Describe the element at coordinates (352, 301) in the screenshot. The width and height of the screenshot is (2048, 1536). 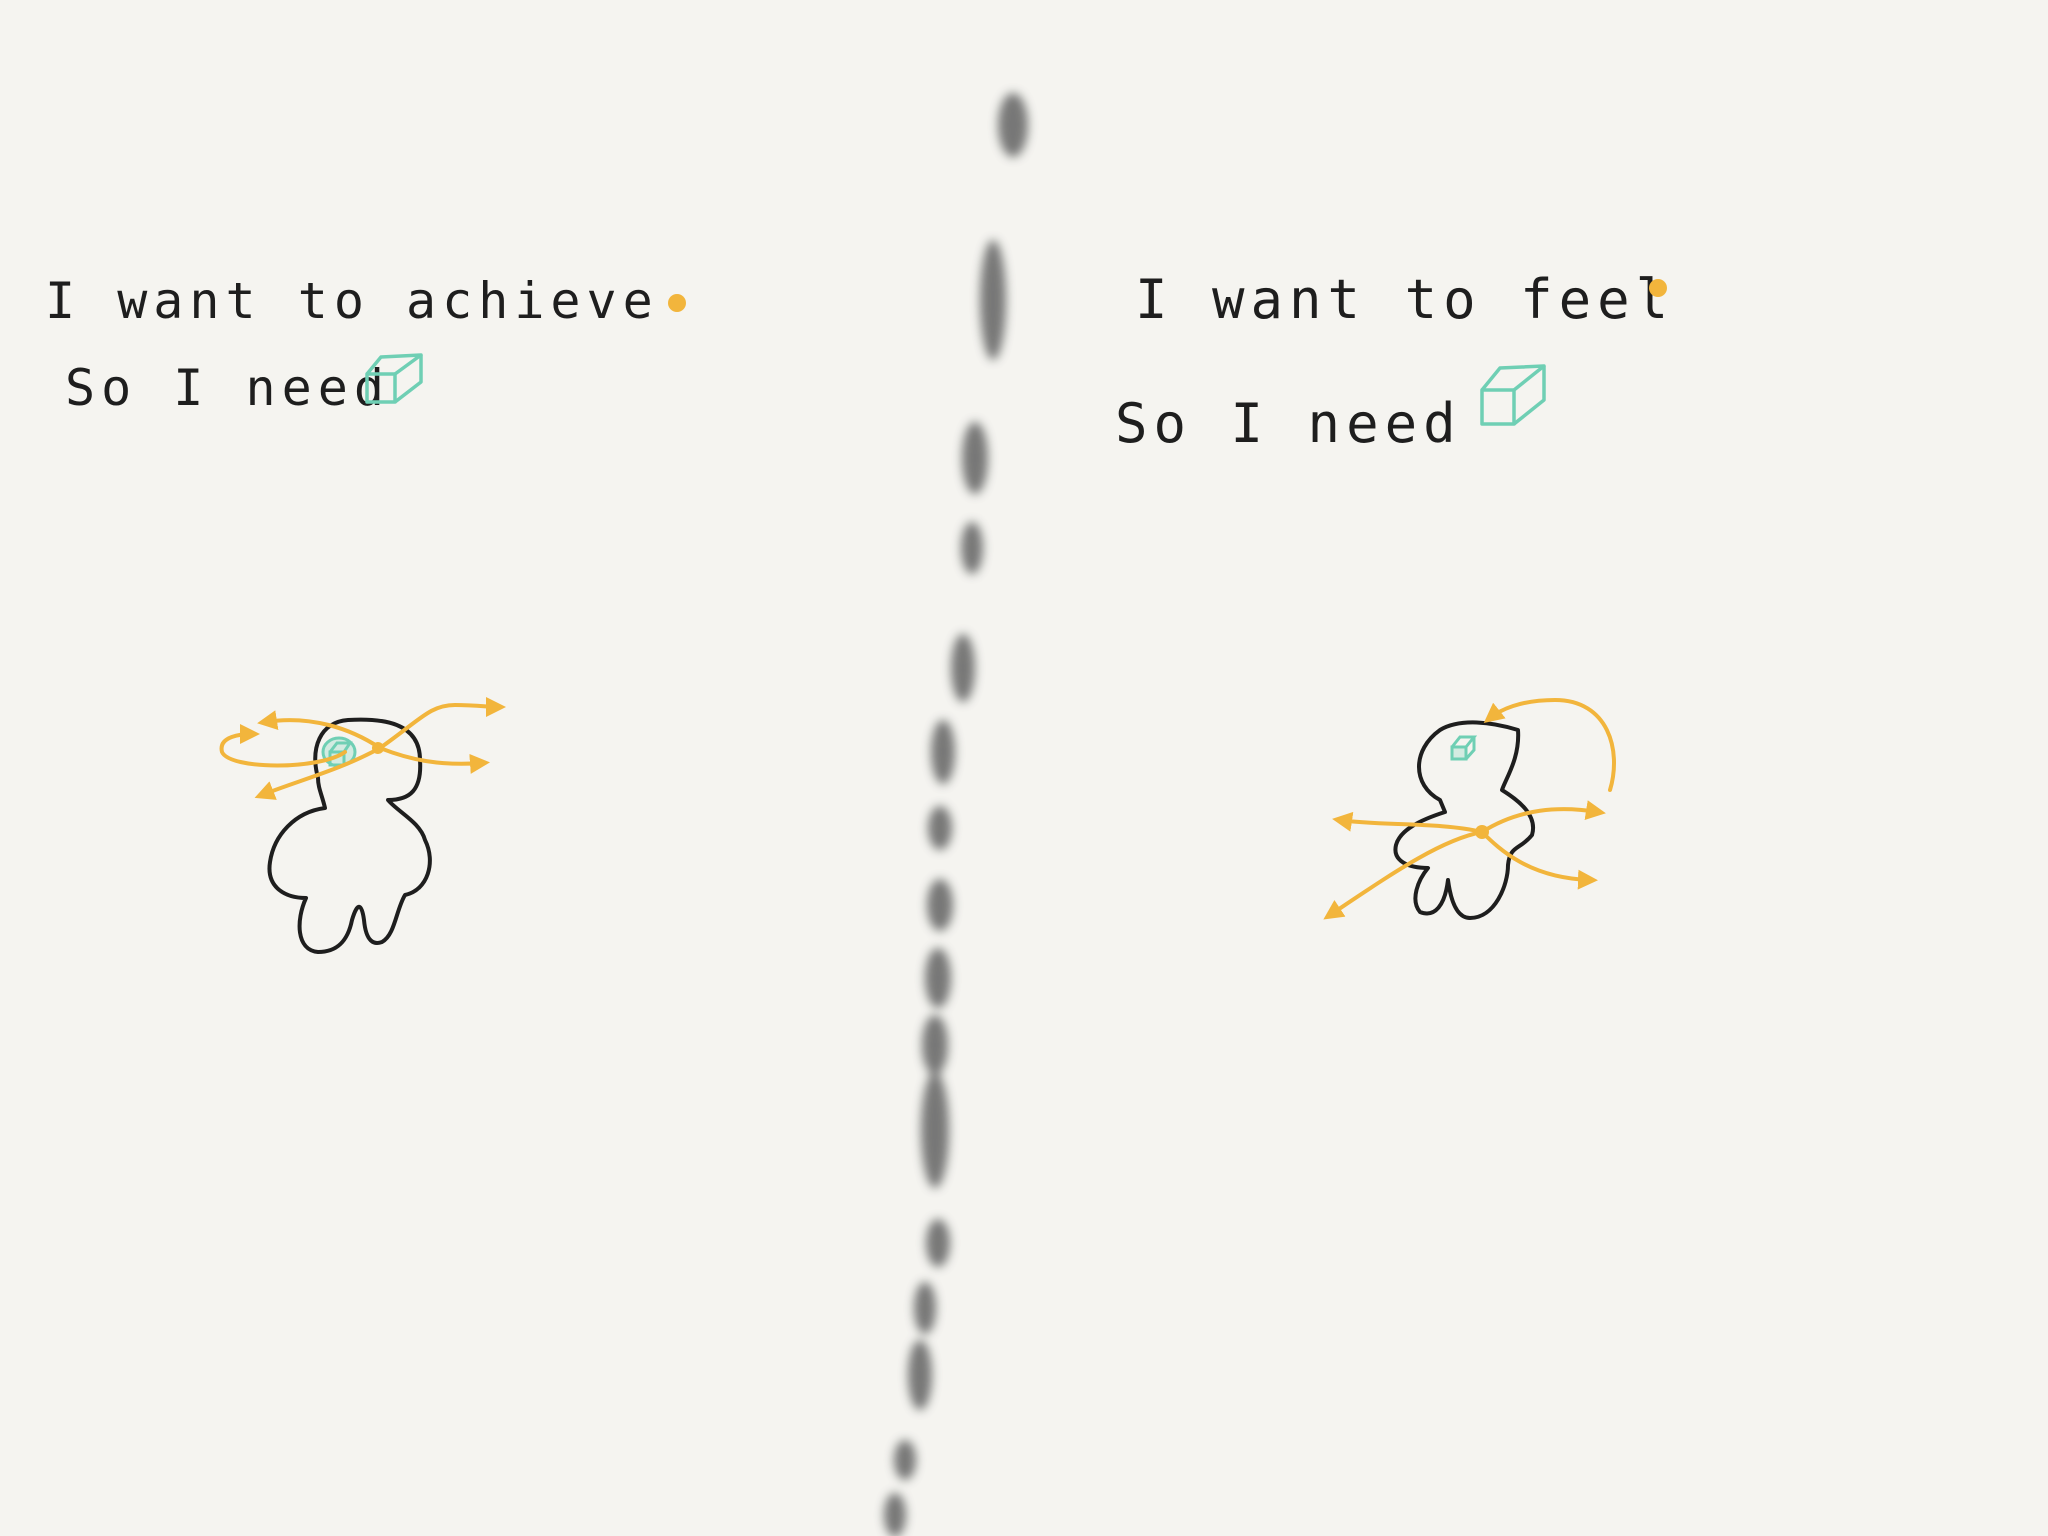
I see `left-goal-text: I want to achieve` at that location.